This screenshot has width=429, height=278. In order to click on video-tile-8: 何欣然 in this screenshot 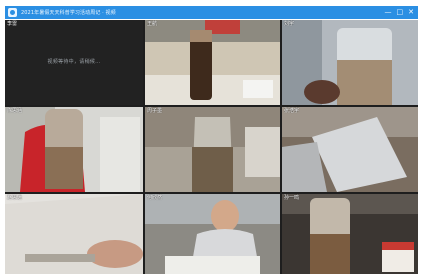, I will do `click(212, 234)`.